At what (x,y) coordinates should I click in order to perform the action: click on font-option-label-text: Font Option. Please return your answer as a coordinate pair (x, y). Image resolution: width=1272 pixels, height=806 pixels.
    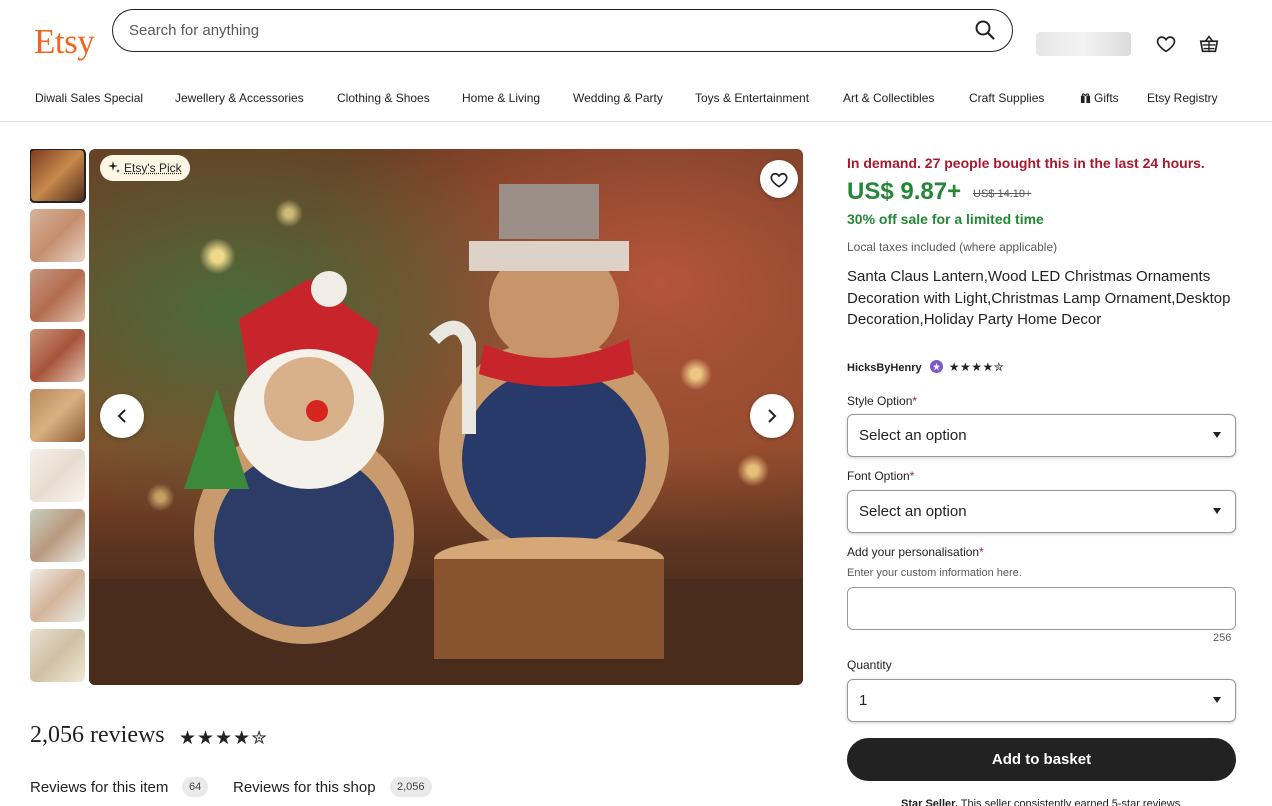
    Looking at the image, I should click on (878, 476).